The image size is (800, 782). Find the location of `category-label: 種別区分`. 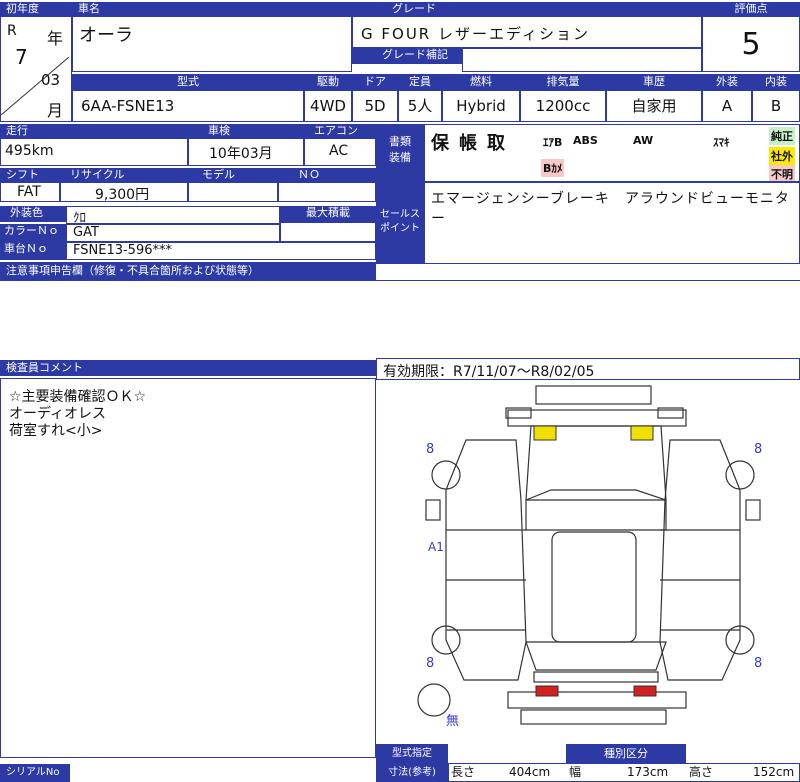

category-label: 種別区分 is located at coordinates (626, 753).